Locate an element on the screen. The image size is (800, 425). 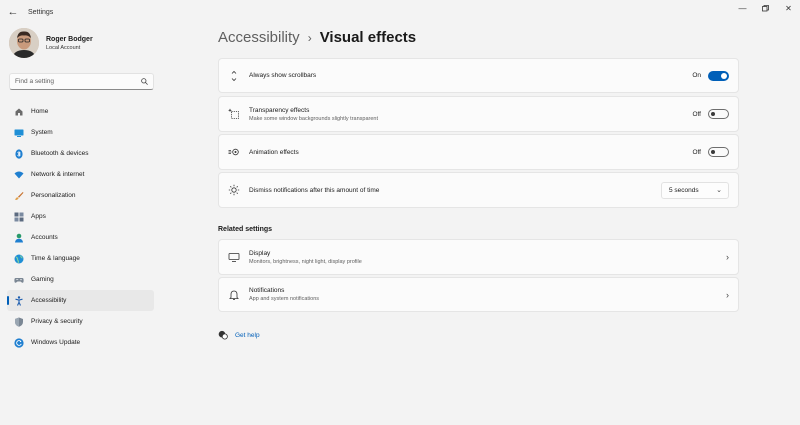
sidebar-item-apps: Apps is located at coordinates (80, 216).